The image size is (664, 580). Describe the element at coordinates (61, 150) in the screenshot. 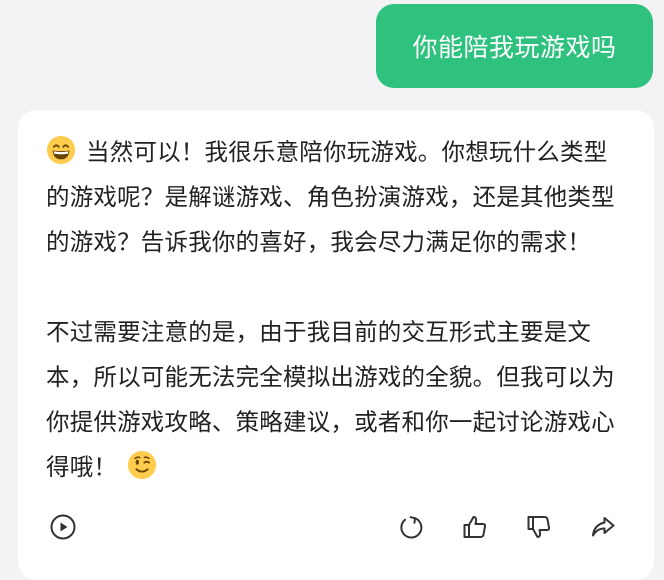

I see `grinning-face-emoji-icon` at that location.